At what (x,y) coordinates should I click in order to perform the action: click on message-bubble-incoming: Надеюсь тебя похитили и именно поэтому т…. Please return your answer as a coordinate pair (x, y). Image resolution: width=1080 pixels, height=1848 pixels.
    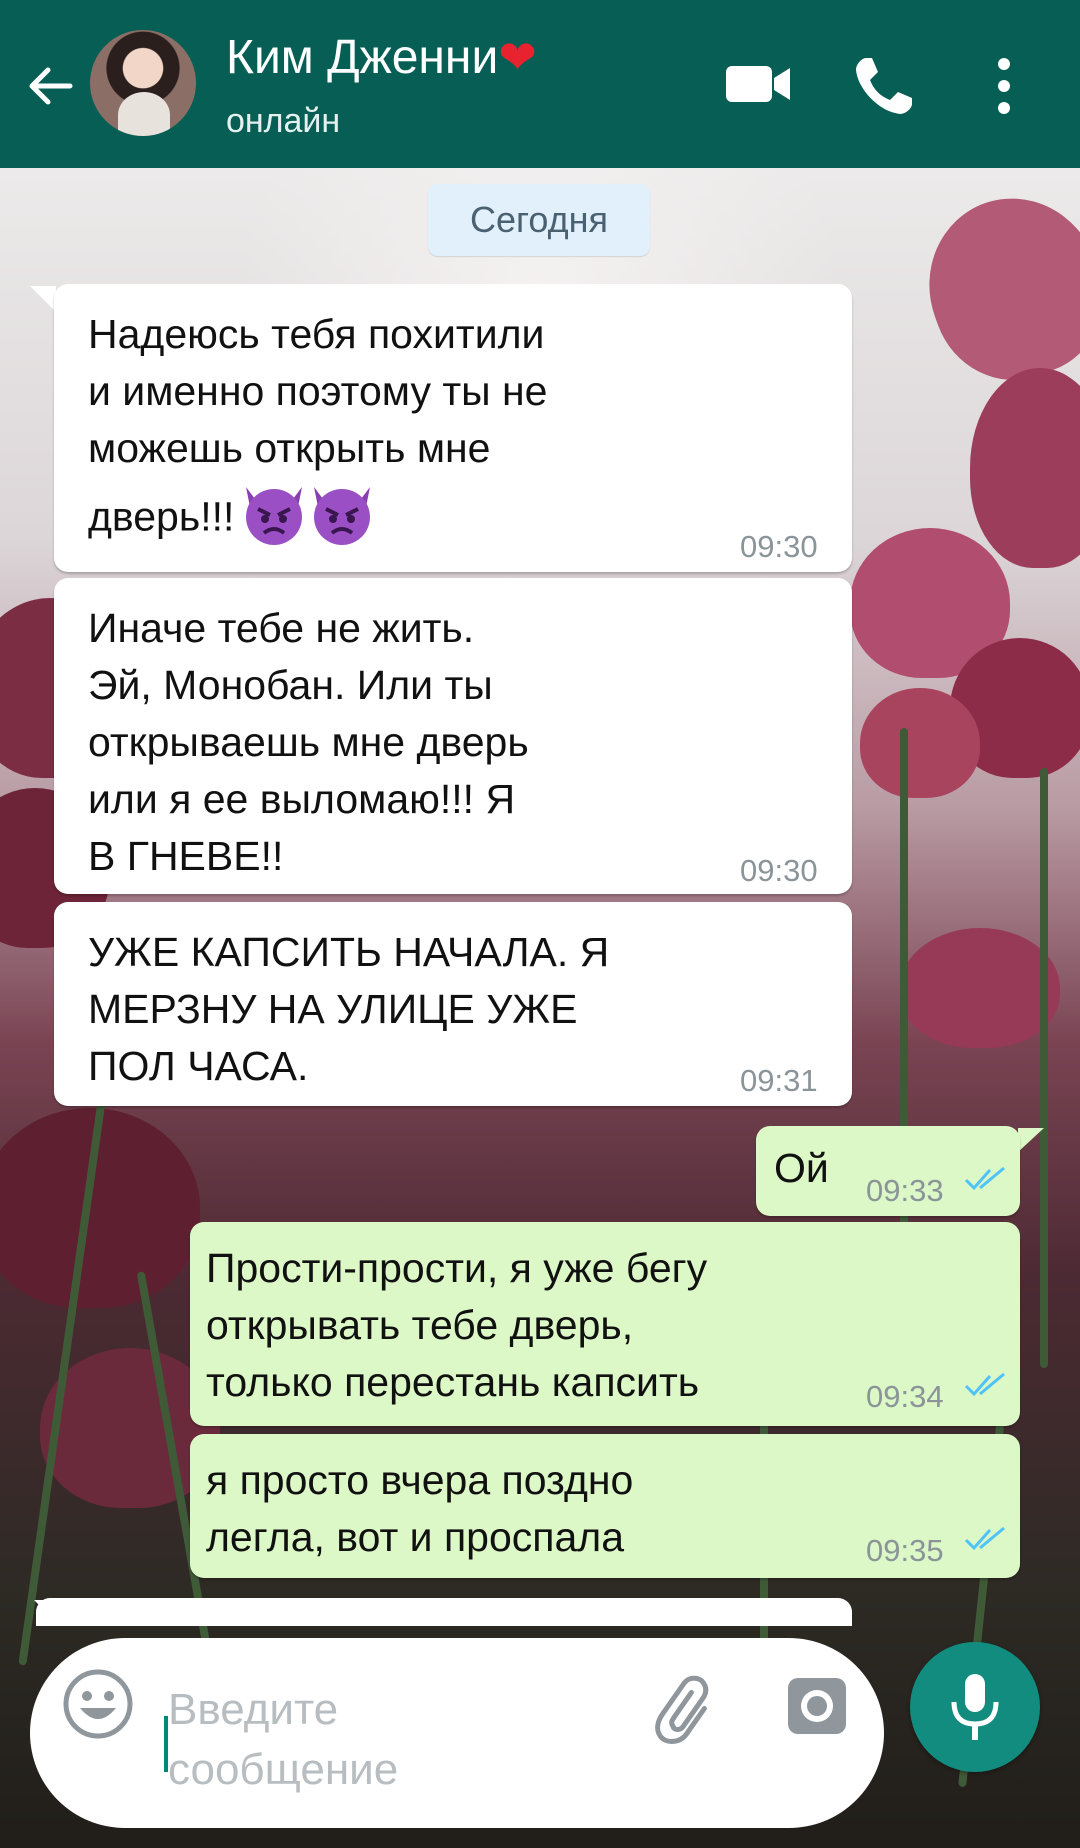
    Looking at the image, I should click on (453, 428).